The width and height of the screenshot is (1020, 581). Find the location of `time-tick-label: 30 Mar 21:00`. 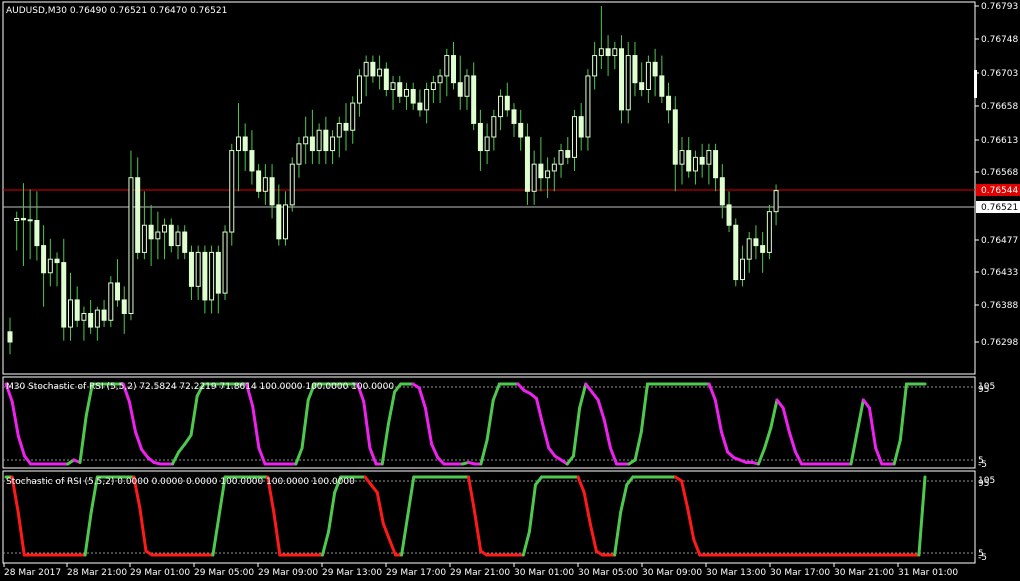

time-tick-label: 30 Mar 21:00 is located at coordinates (864, 573).